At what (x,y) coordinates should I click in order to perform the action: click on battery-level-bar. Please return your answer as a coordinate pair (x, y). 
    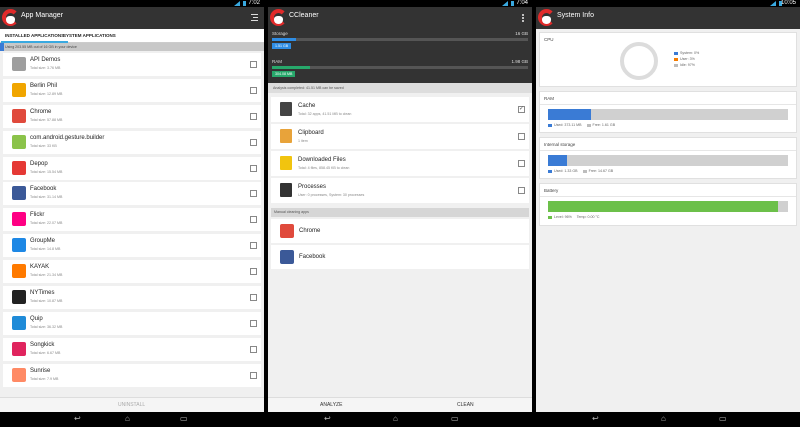
    Looking at the image, I should click on (668, 206).